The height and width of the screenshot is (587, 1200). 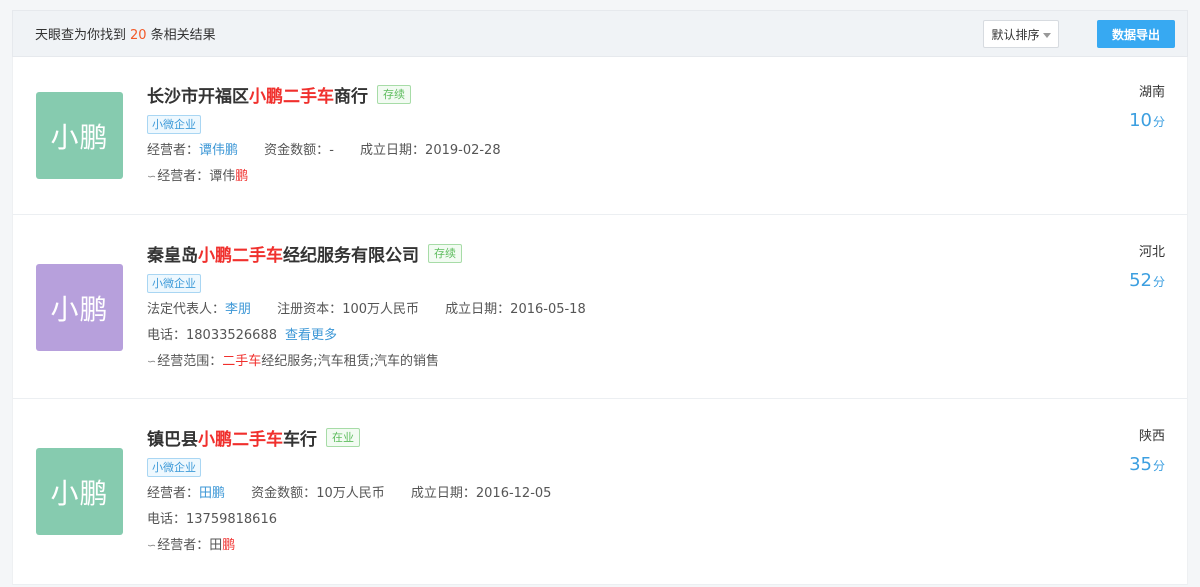 I want to click on region-label: 陕西, so click(x=1151, y=436).